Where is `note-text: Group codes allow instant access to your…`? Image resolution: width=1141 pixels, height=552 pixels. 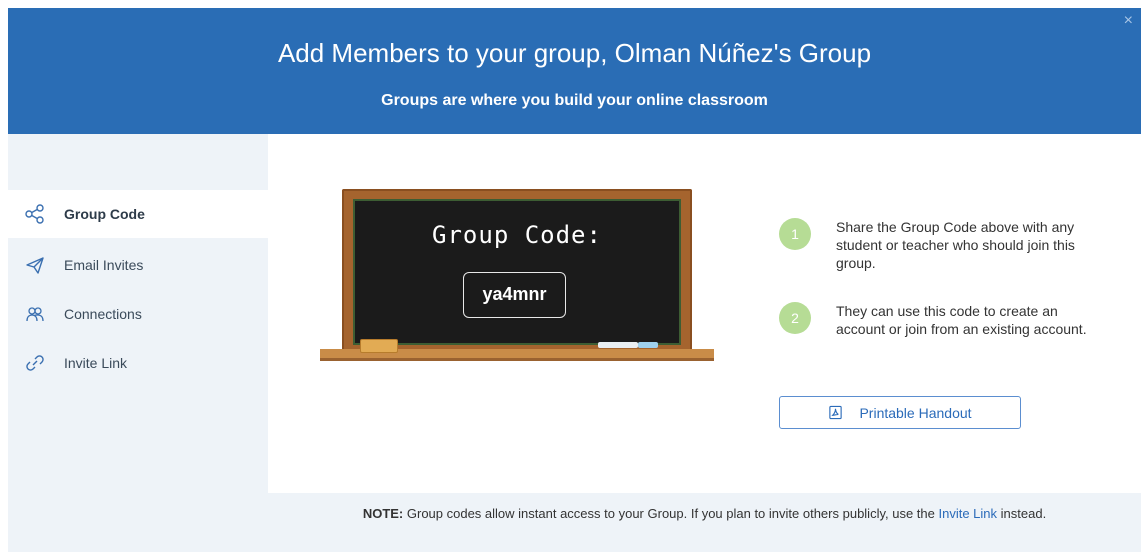 note-text: Group codes allow instant access to your… is located at coordinates (671, 513).